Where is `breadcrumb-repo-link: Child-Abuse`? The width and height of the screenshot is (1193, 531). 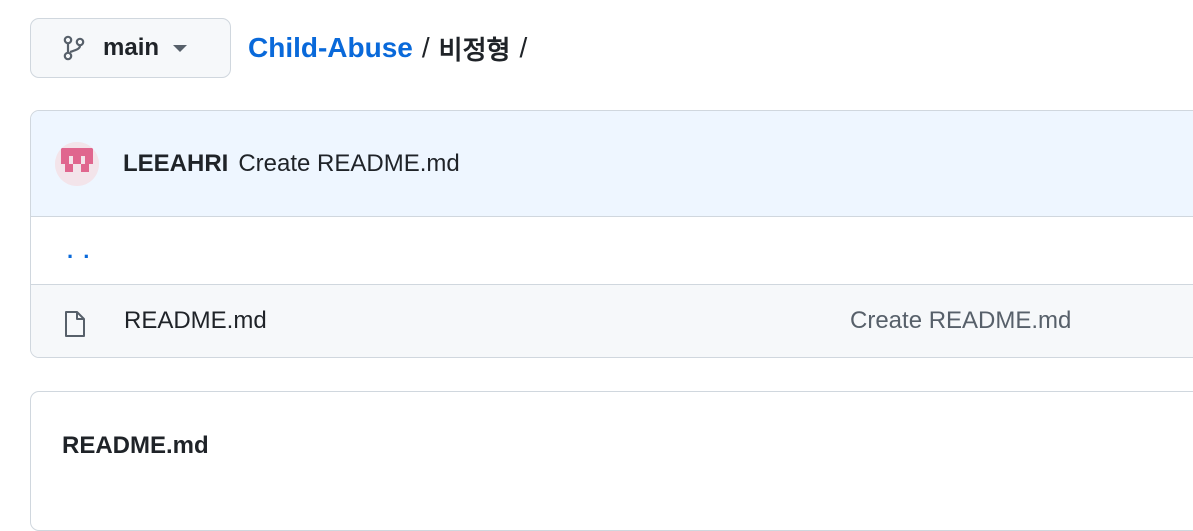 breadcrumb-repo-link: Child-Abuse is located at coordinates (330, 48).